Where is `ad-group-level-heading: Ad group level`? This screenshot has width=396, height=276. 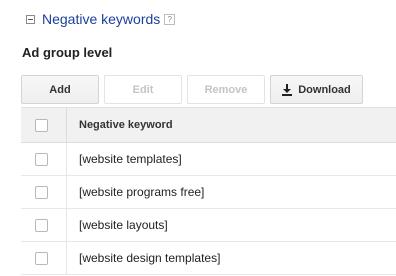 ad-group-level-heading: Ad group level is located at coordinates (67, 52).